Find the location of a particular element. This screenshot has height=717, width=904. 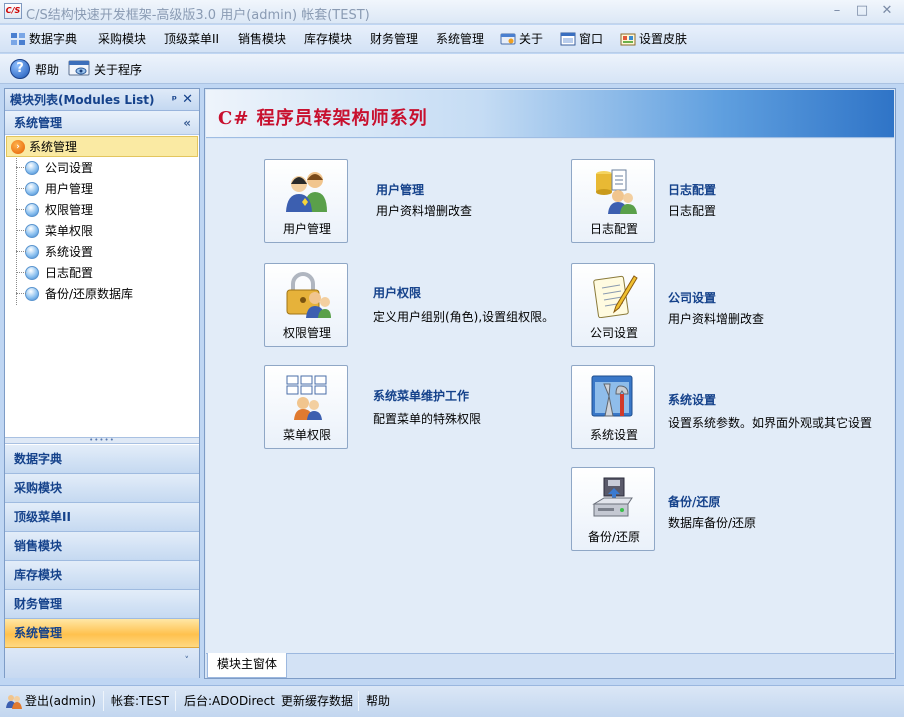

status-help-label: 帮助 is located at coordinates (378, 701).